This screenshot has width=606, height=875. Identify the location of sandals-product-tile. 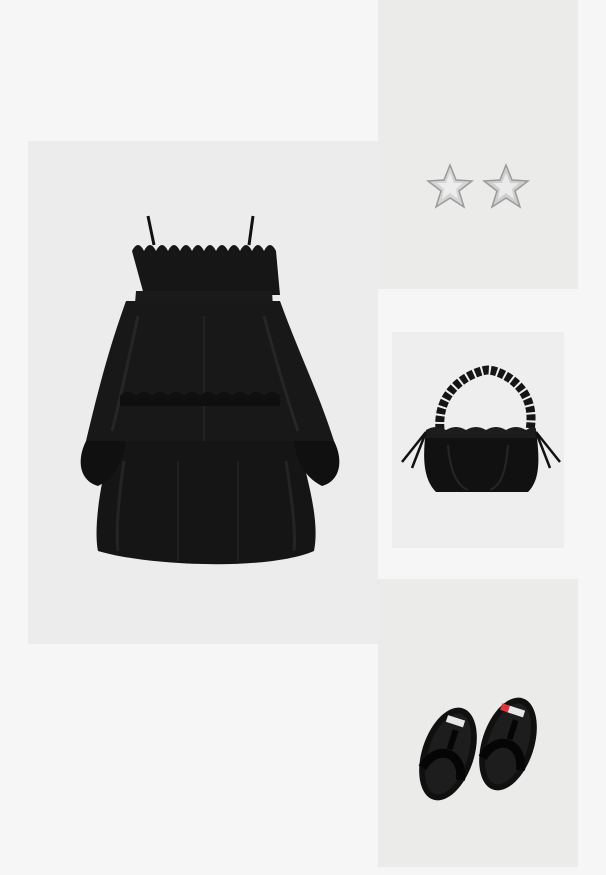
(478, 723).